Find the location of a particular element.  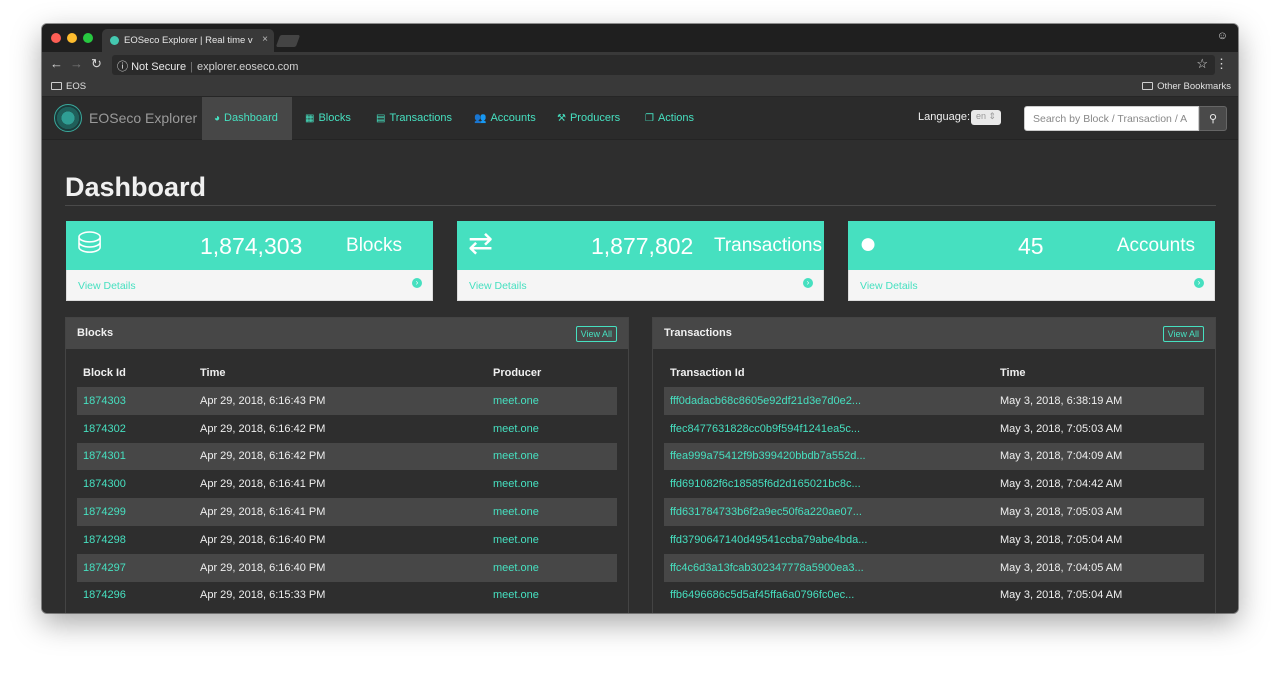

table-cell-link: 1874302 is located at coordinates (135, 429).